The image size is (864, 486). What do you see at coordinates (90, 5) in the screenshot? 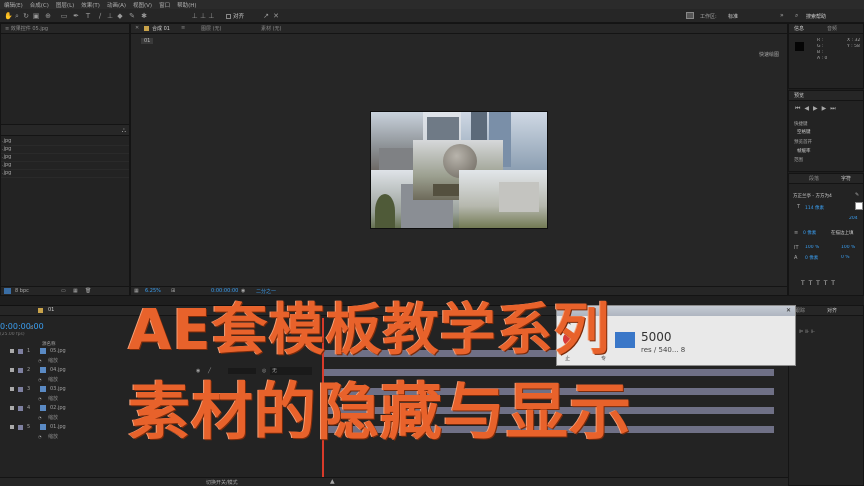
I see `menu-effect: 效果(T)` at bounding box center [90, 5].